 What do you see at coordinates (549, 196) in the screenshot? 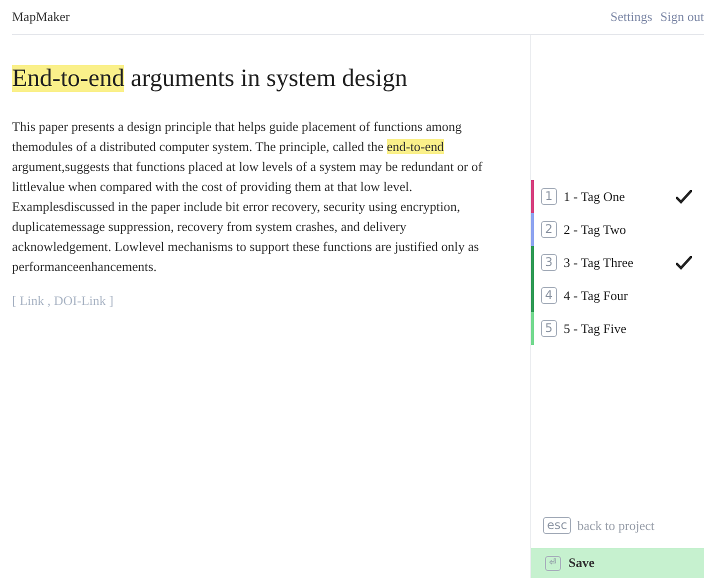
I see `shortcut-key: 1` at bounding box center [549, 196].